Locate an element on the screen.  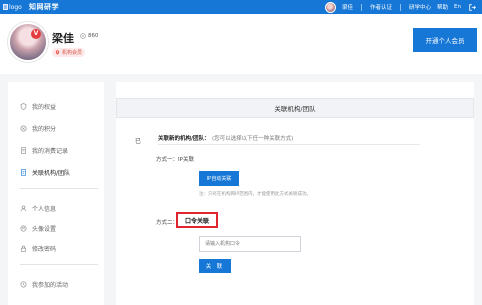
sidebar-item-label: 修改密码 is located at coordinates (44, 249).